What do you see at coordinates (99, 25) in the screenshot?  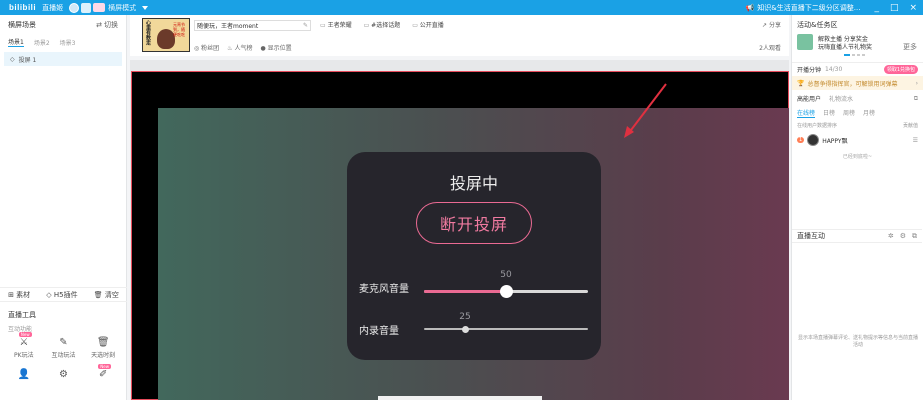 I see `switch-icon: ⇄` at bounding box center [99, 25].